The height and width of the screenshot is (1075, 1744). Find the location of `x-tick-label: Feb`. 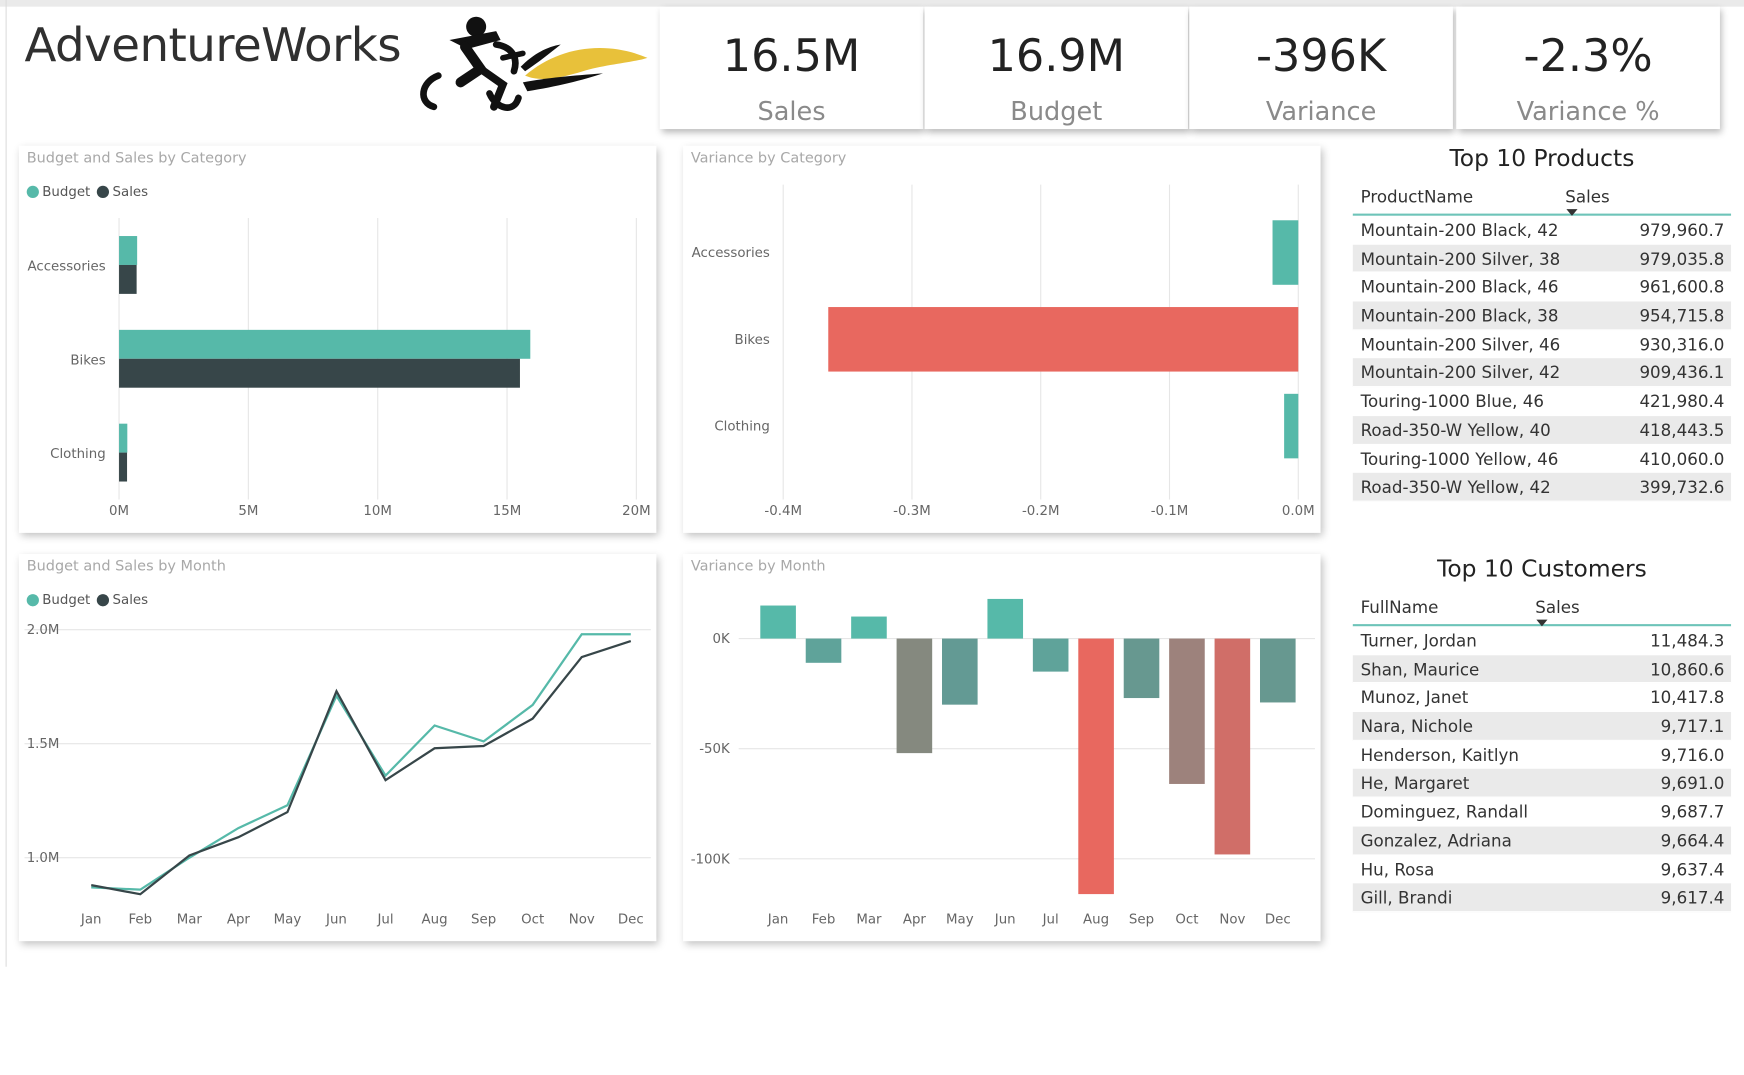

x-tick-label: Feb is located at coordinates (824, 919).